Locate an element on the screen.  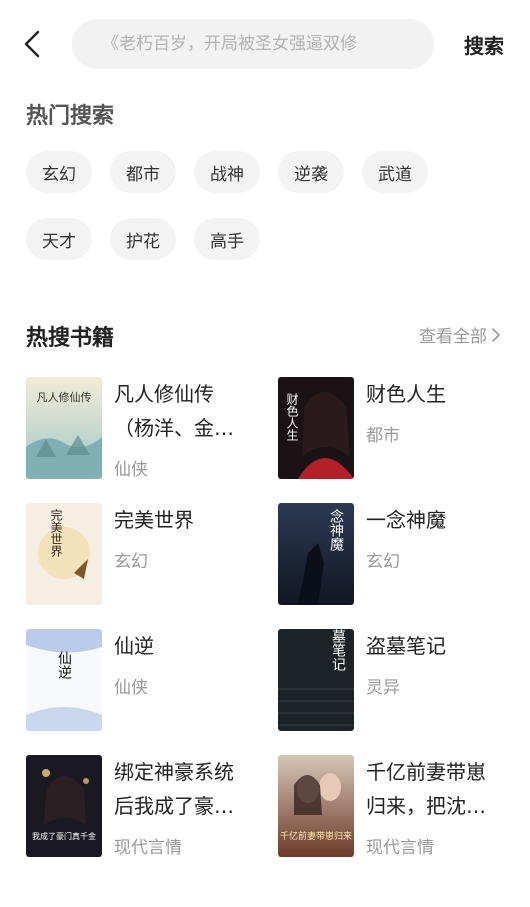
book-cover: 仙逆 is located at coordinates (64, 680).